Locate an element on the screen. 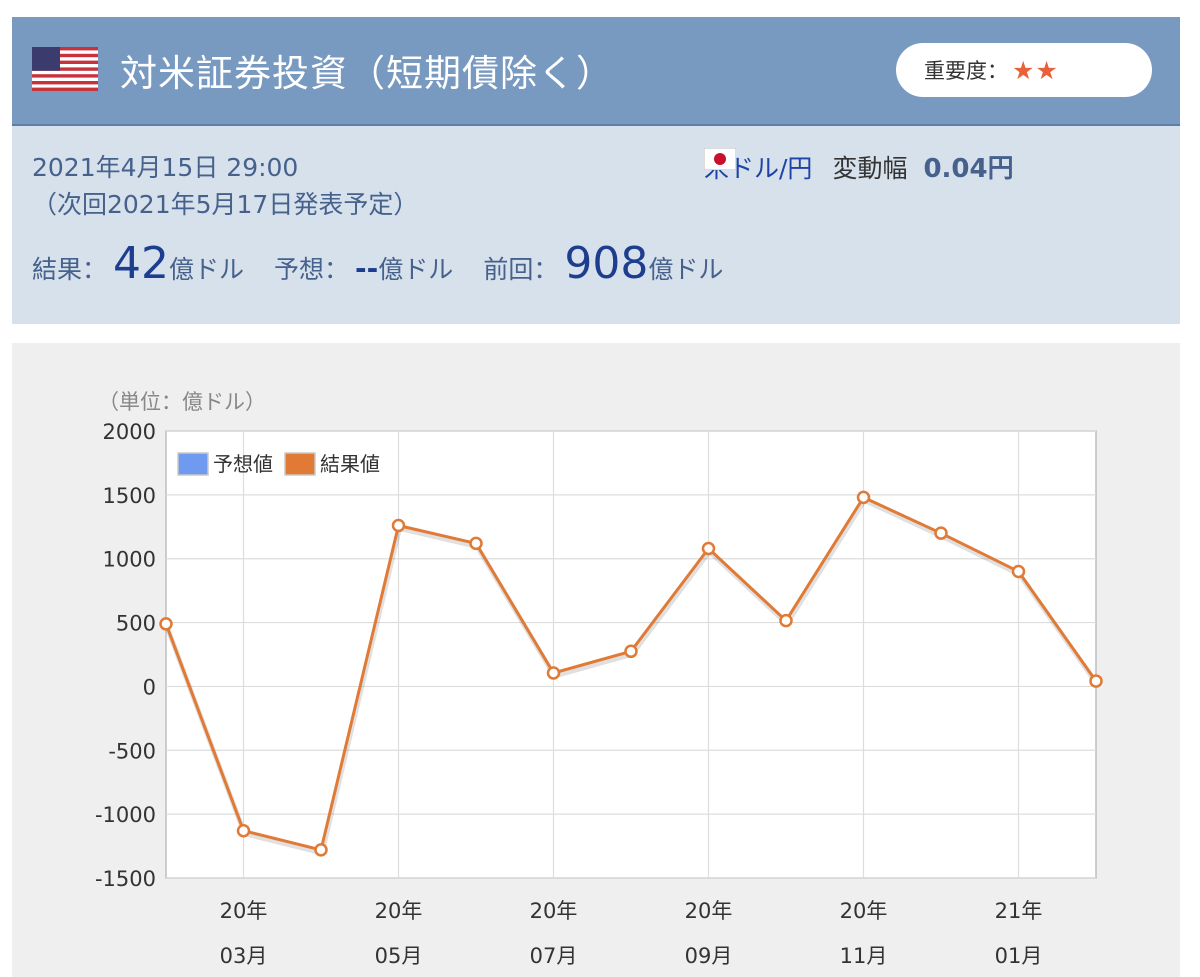 This screenshot has height=977, width=1200. y-tick-label: -500 is located at coordinates (132, 751).